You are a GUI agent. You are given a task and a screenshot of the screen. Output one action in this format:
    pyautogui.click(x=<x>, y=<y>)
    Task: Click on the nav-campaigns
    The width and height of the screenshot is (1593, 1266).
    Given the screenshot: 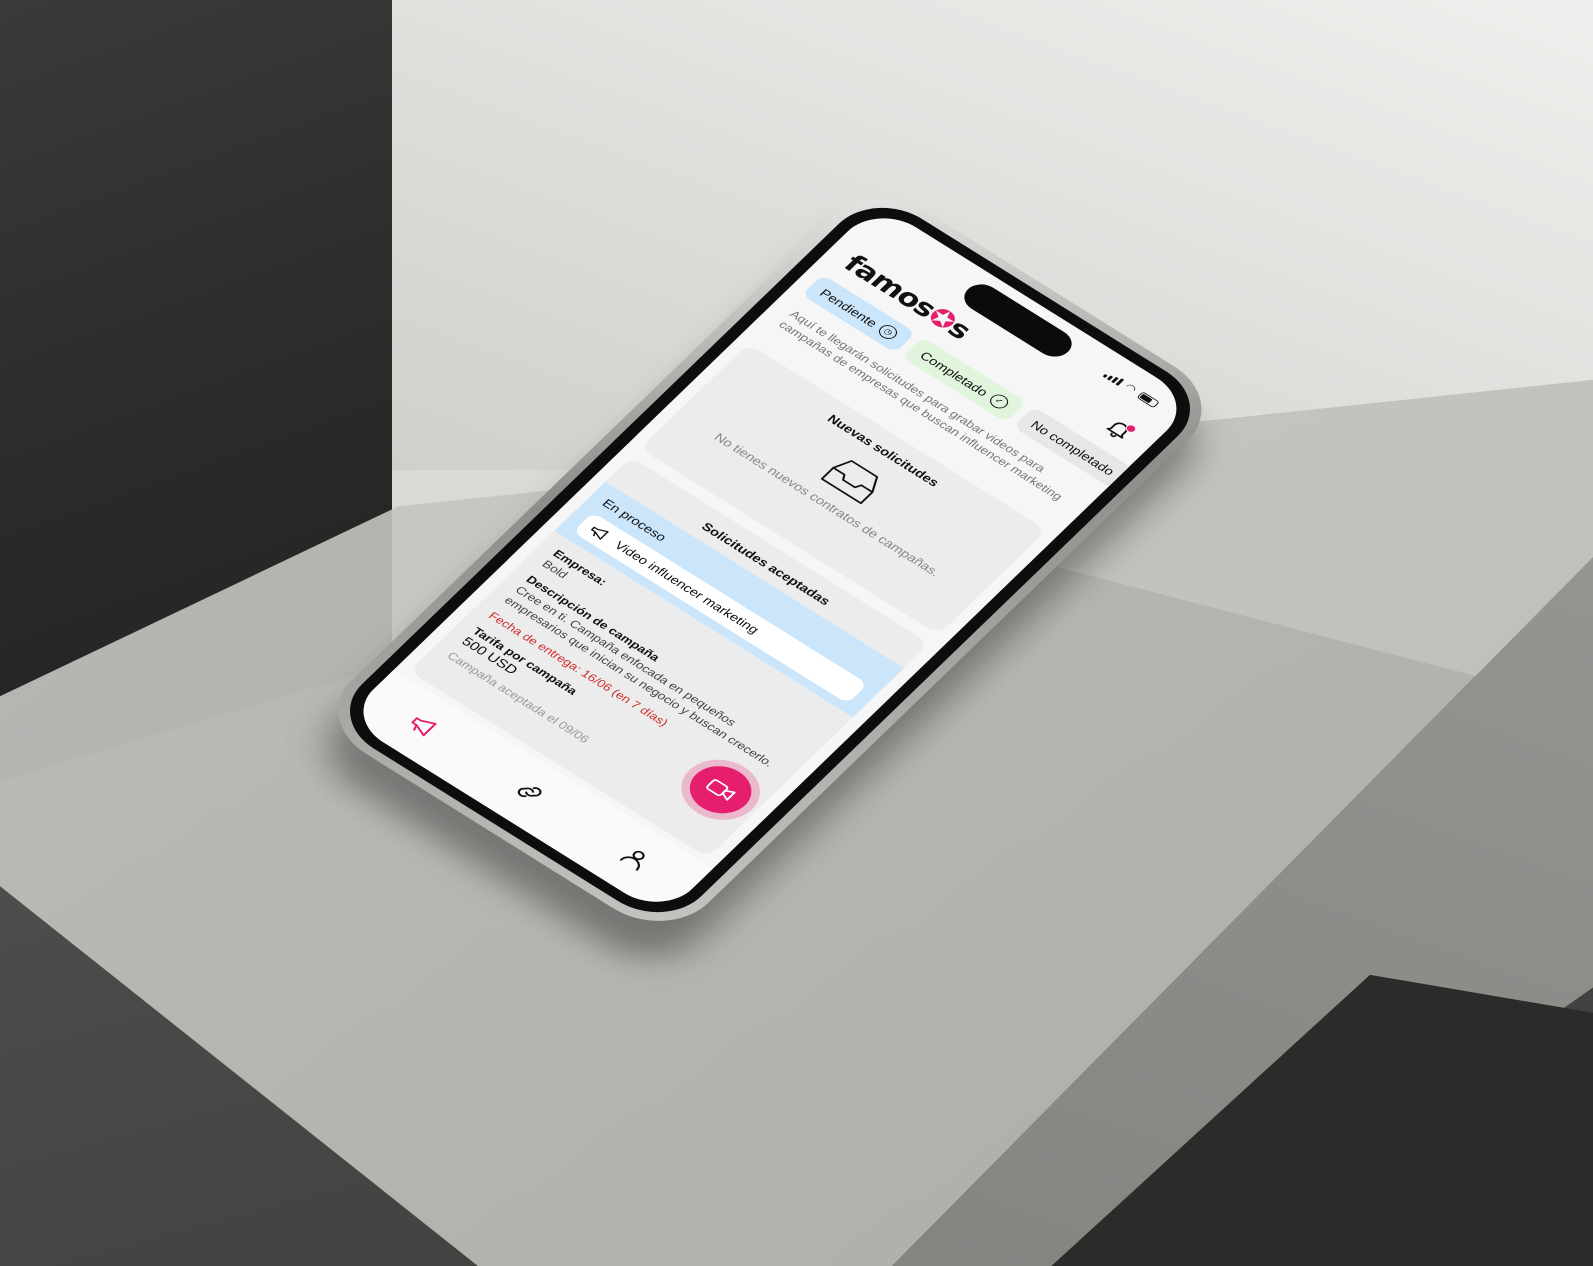 What is the action you would take?
    pyautogui.click(x=422, y=726)
    